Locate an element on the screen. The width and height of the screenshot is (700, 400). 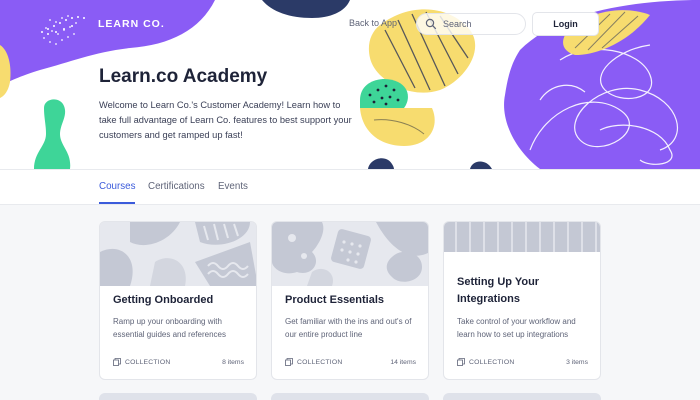
page-title: Learn.co Academy is located at coordinates (183, 76).